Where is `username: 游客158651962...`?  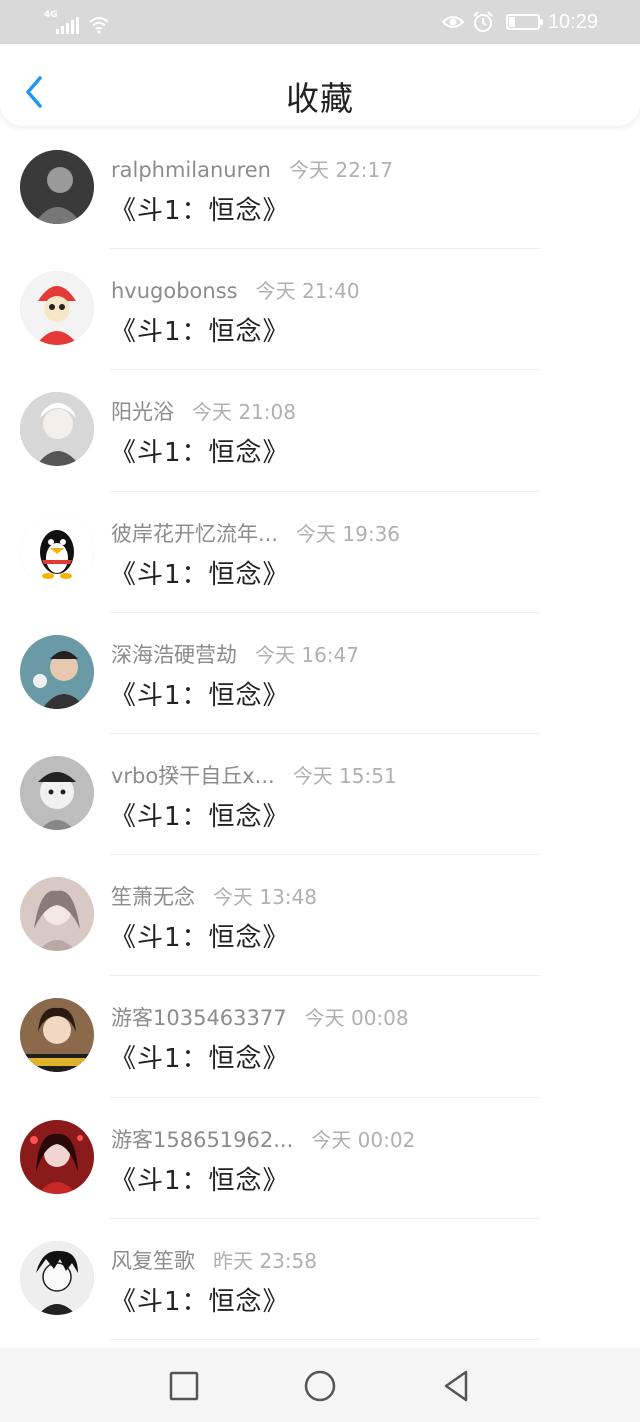 username: 游客158651962... is located at coordinates (202, 1139).